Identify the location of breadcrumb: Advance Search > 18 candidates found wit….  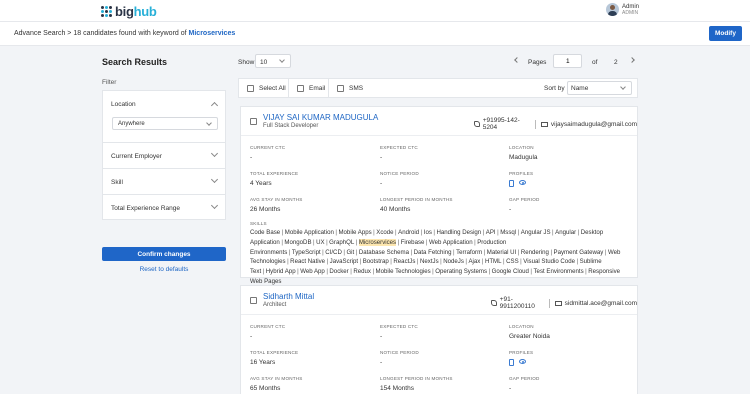
(124, 33).